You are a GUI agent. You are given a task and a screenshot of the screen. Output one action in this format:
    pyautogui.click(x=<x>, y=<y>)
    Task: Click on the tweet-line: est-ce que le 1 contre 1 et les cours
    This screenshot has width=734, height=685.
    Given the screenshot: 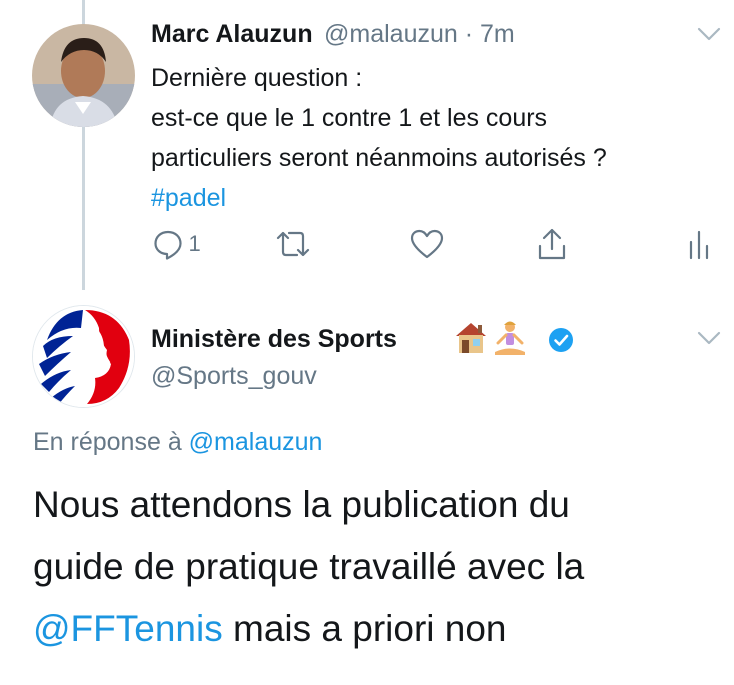 What is the action you would take?
    pyautogui.click(x=349, y=118)
    